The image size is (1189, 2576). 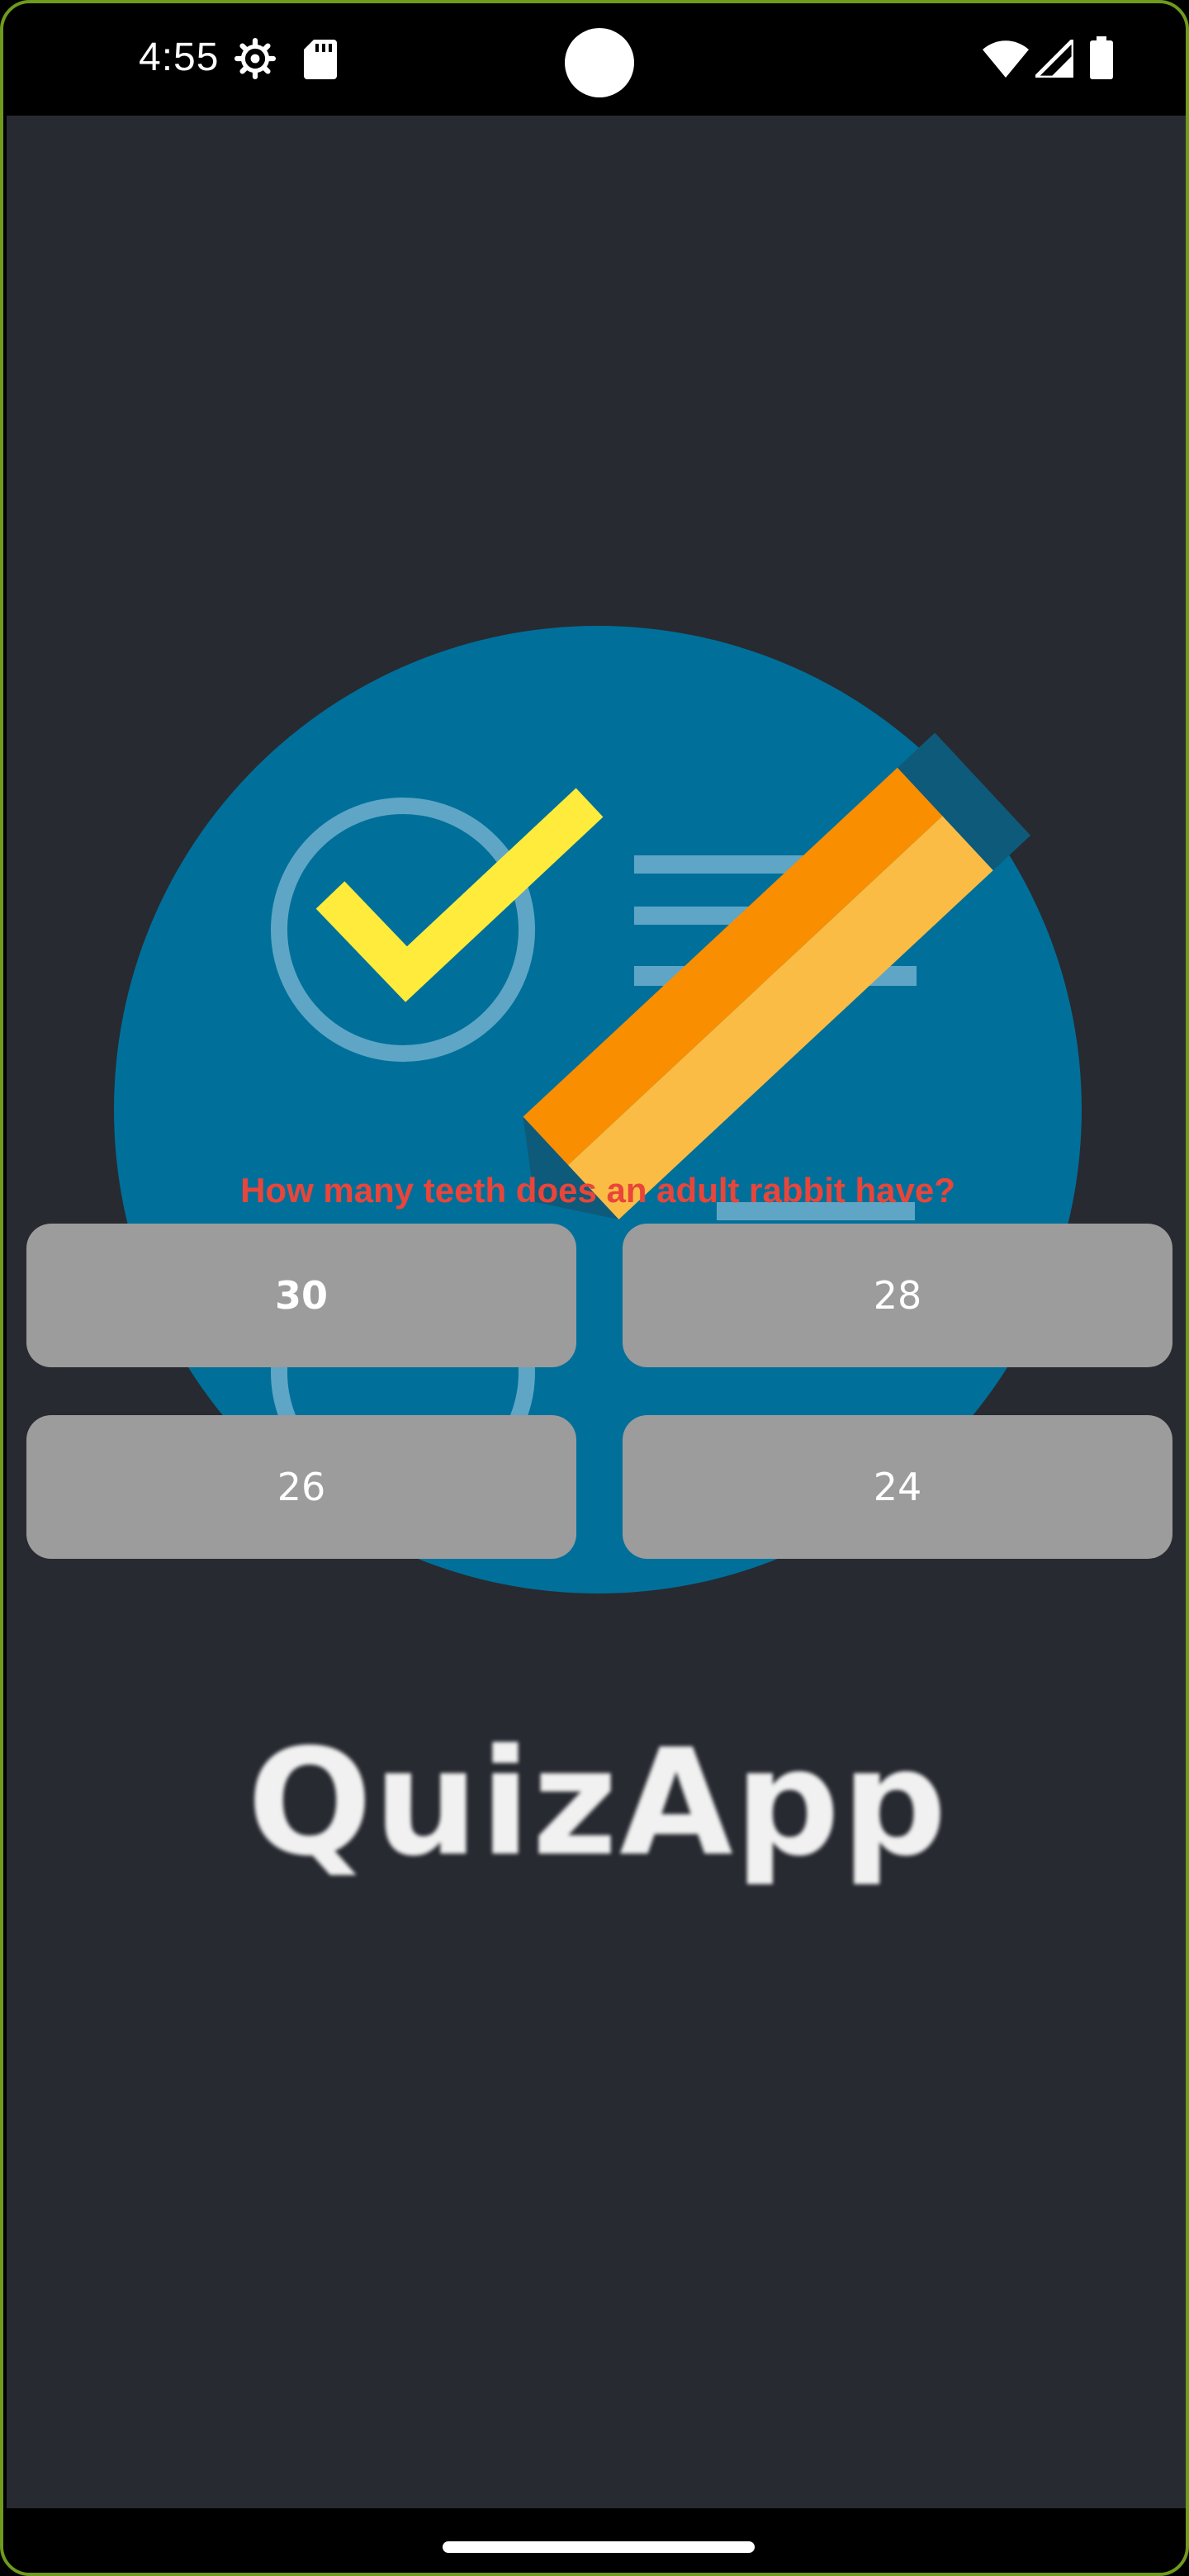 I want to click on settings-gear-icon, so click(x=255, y=58).